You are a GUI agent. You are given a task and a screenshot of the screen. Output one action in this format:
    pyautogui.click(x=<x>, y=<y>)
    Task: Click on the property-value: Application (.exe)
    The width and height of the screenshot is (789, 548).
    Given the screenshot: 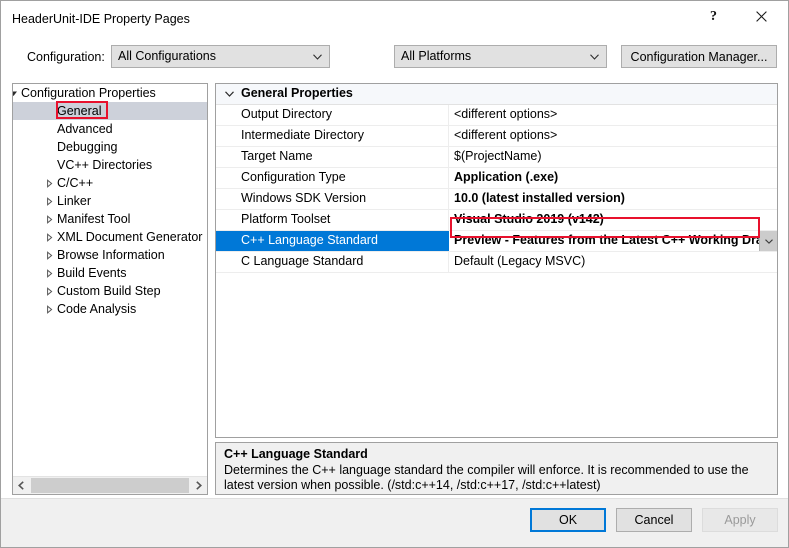 What is the action you would take?
    pyautogui.click(x=506, y=177)
    